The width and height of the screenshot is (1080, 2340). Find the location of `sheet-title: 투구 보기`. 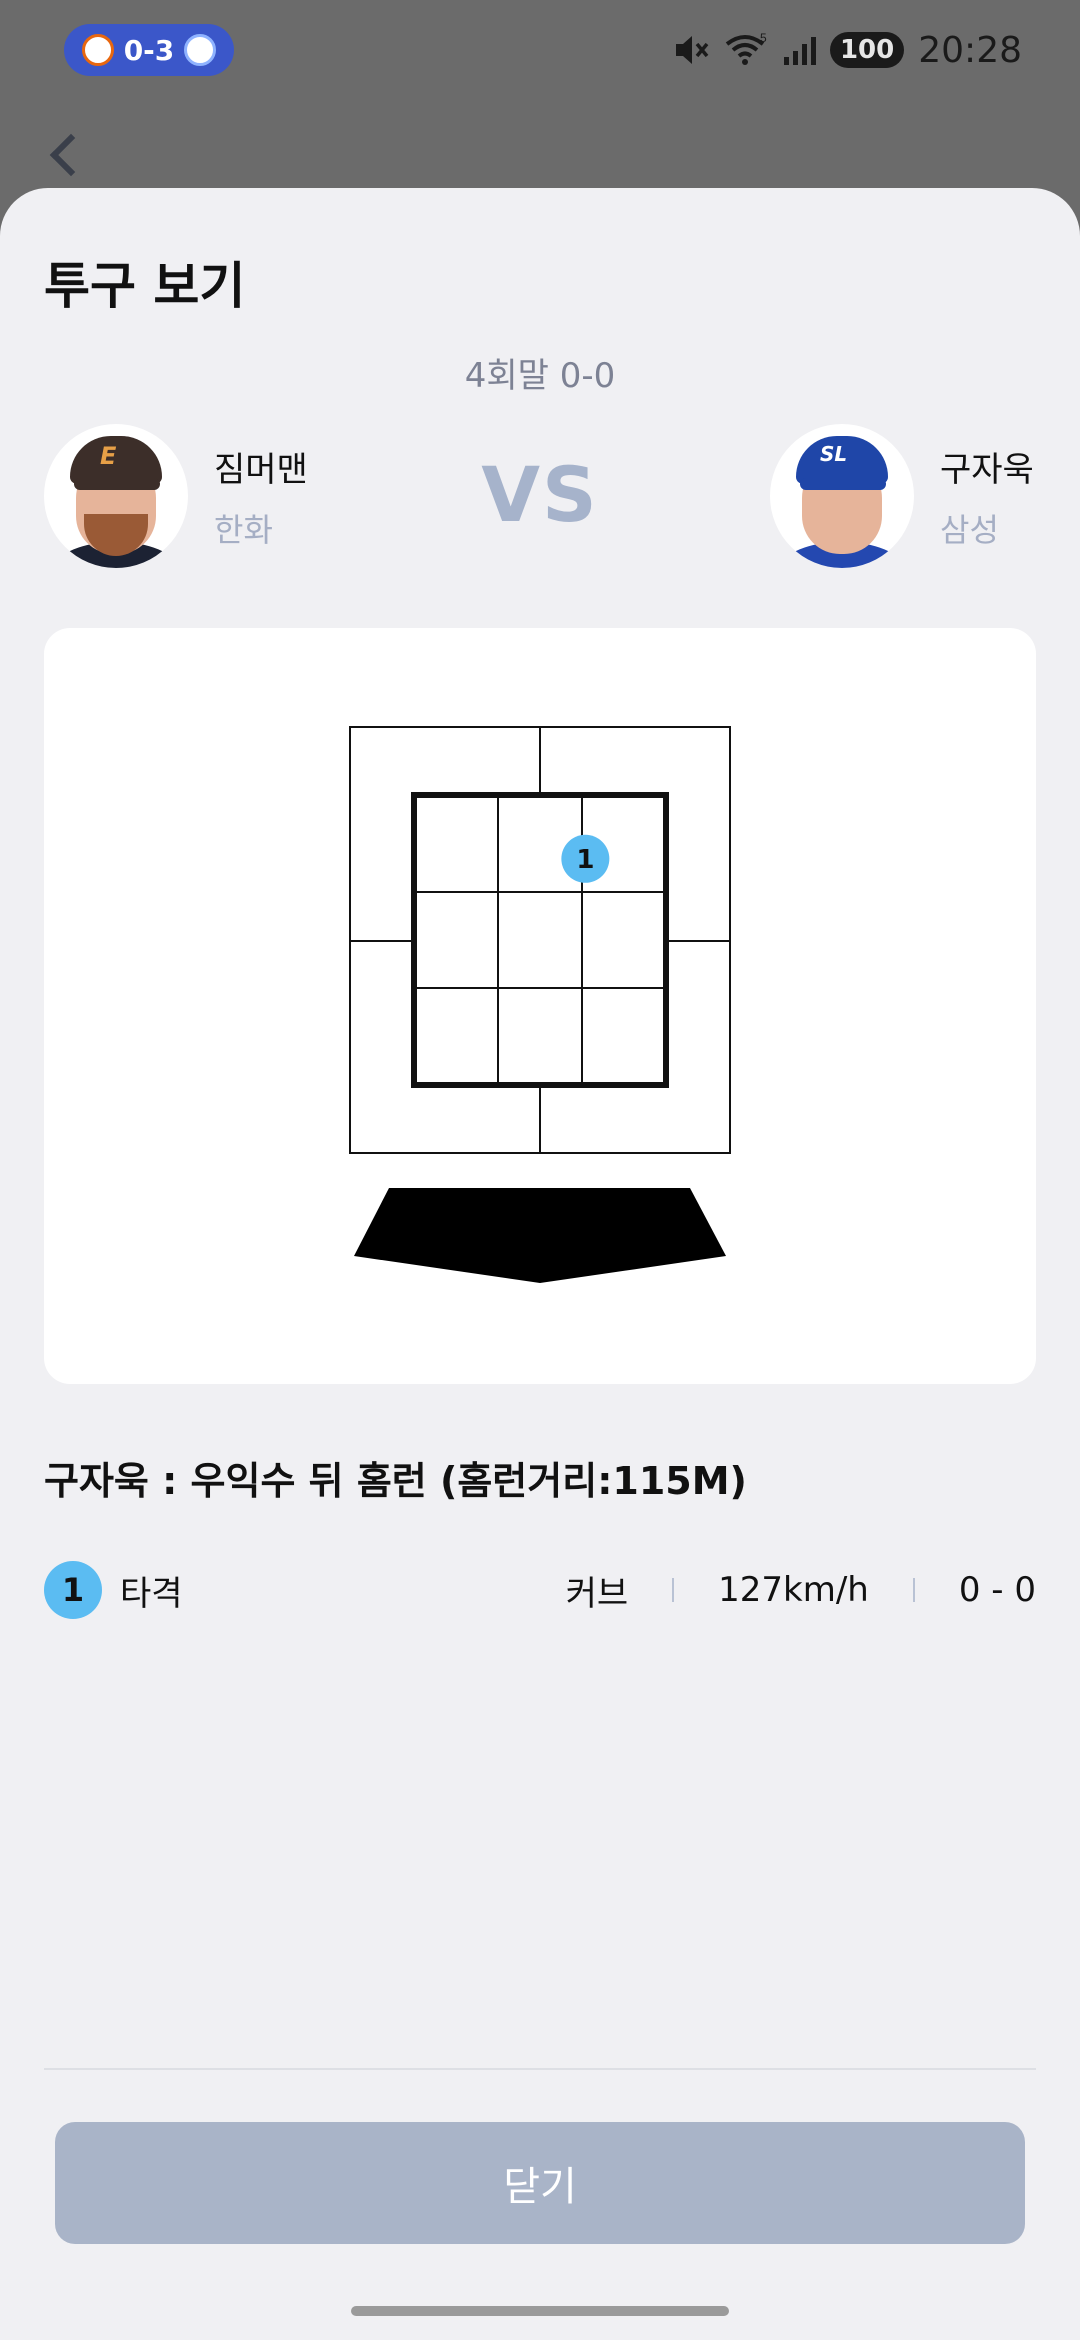

sheet-title: 투구 보기 is located at coordinates (145, 286).